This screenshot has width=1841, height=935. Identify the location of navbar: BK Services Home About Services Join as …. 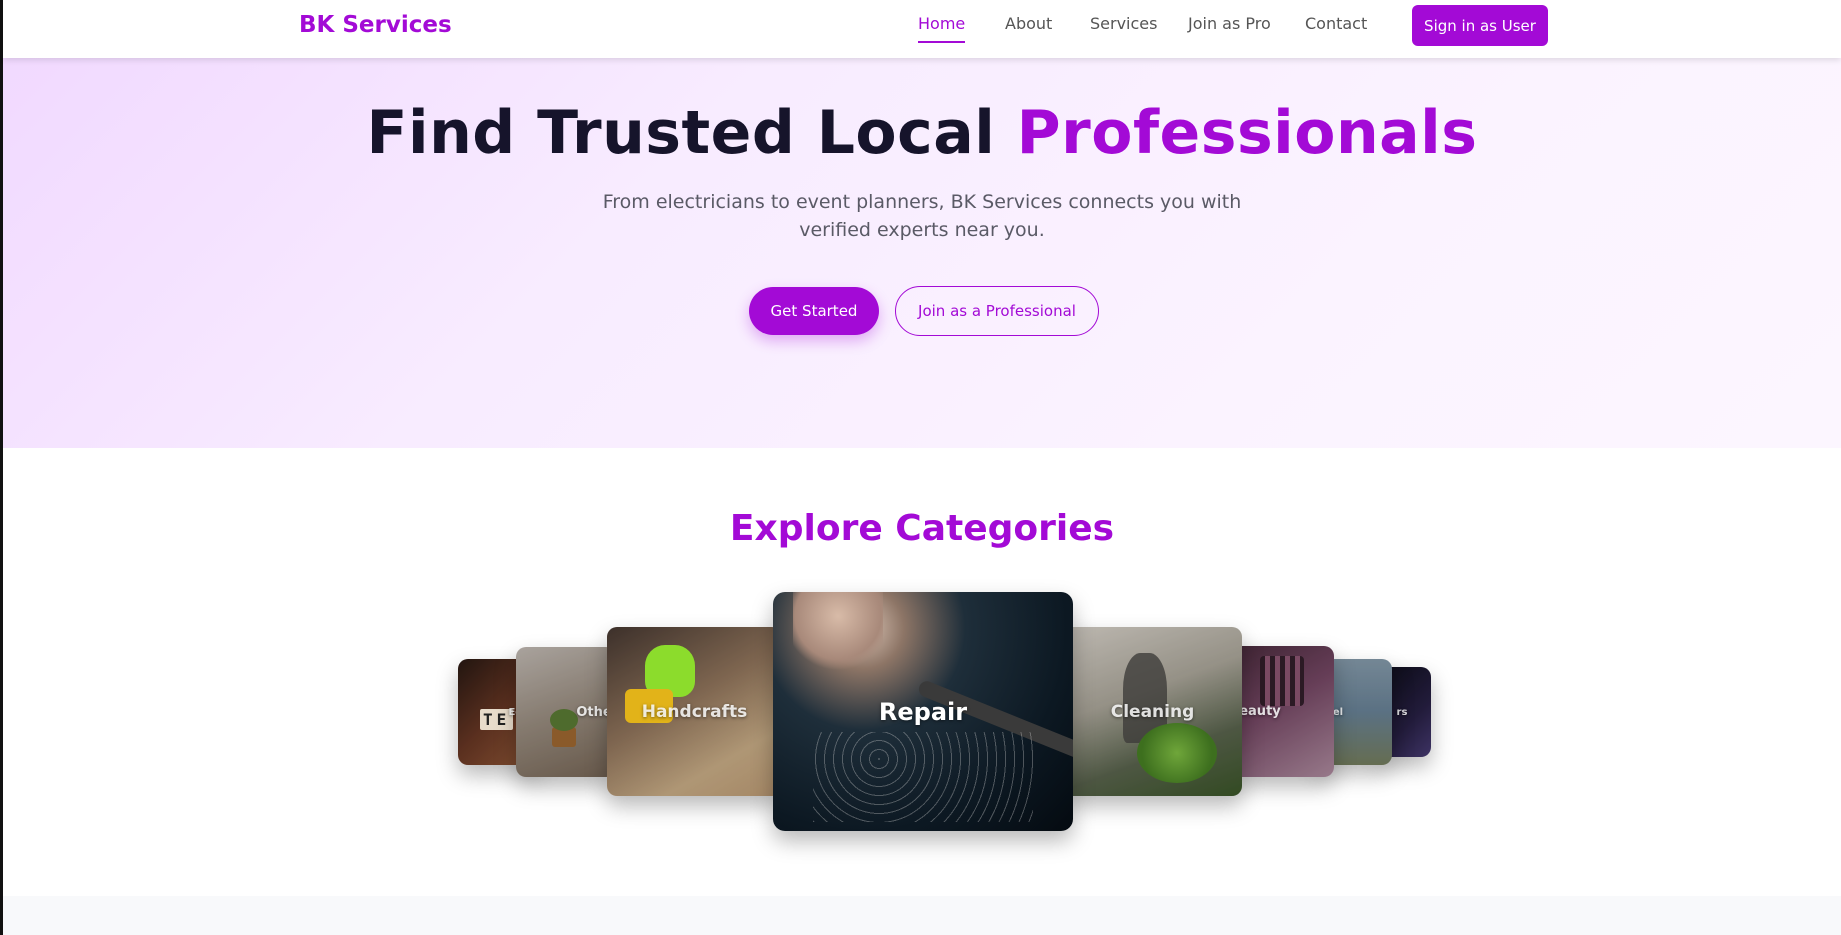
(922, 29).